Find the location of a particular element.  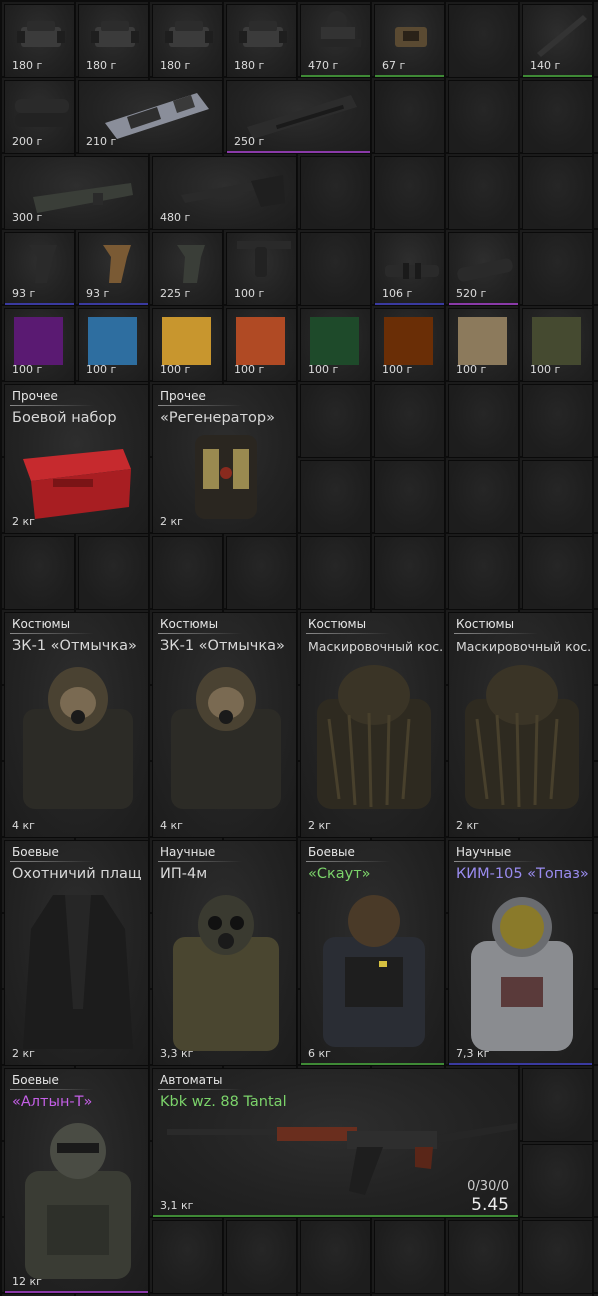

item-weight: 180 г is located at coordinates (175, 65).